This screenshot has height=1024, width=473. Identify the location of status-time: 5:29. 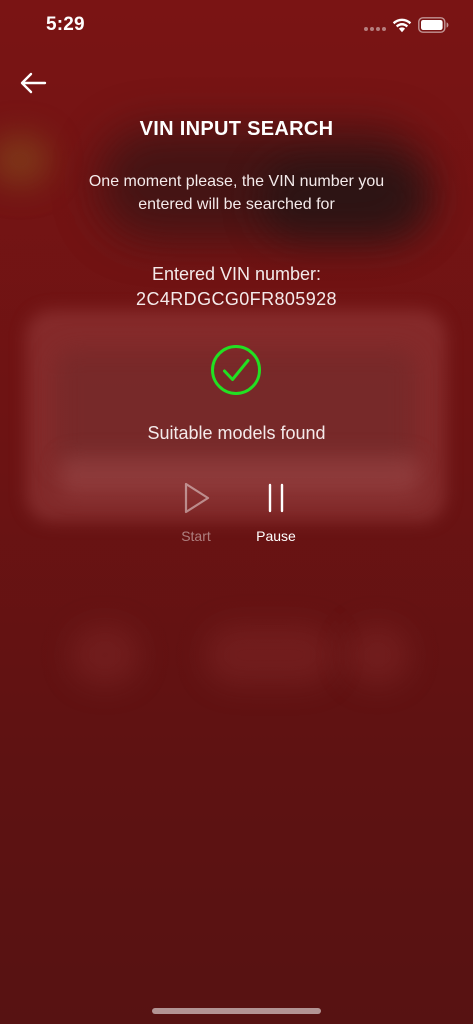
(65, 24).